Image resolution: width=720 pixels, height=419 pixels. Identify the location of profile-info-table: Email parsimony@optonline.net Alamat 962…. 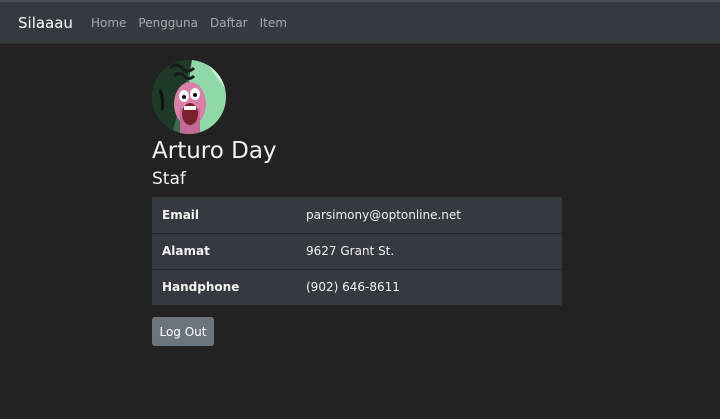
(357, 251).